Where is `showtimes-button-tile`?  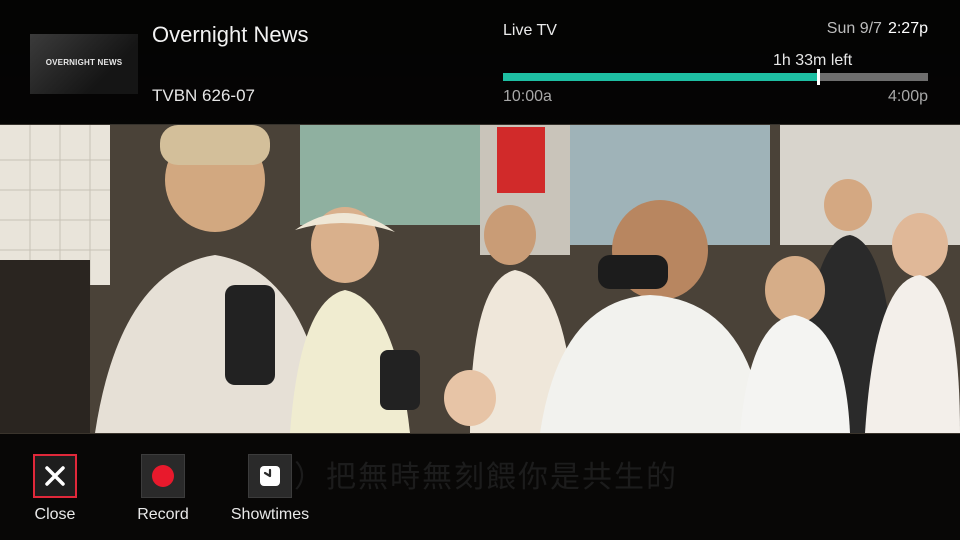 showtimes-button-tile is located at coordinates (270, 476).